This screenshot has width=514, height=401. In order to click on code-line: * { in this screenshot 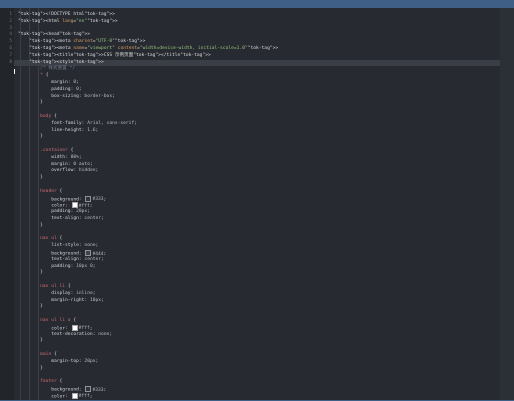, I will do `click(257, 76)`.